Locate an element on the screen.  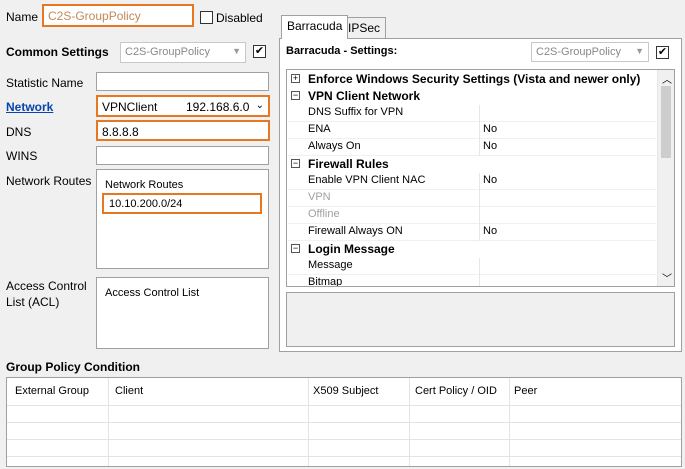
property-name: Firewall Always ON is located at coordinates (355, 231).